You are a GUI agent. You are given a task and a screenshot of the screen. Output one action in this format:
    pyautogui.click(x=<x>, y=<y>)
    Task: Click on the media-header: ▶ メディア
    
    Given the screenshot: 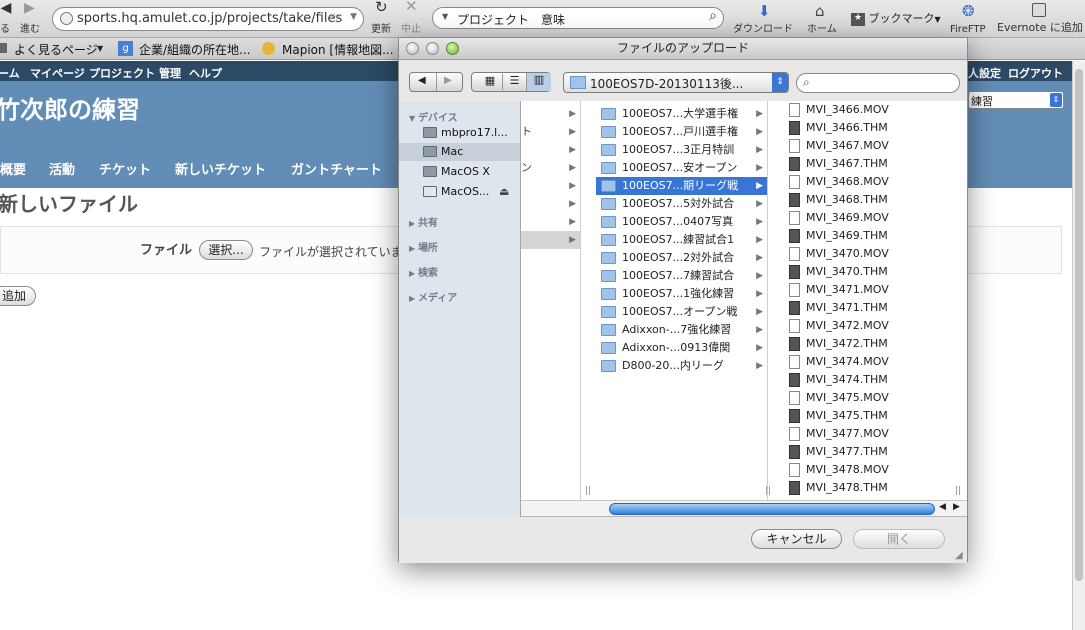 What is the action you would take?
    pyautogui.click(x=433, y=296)
    